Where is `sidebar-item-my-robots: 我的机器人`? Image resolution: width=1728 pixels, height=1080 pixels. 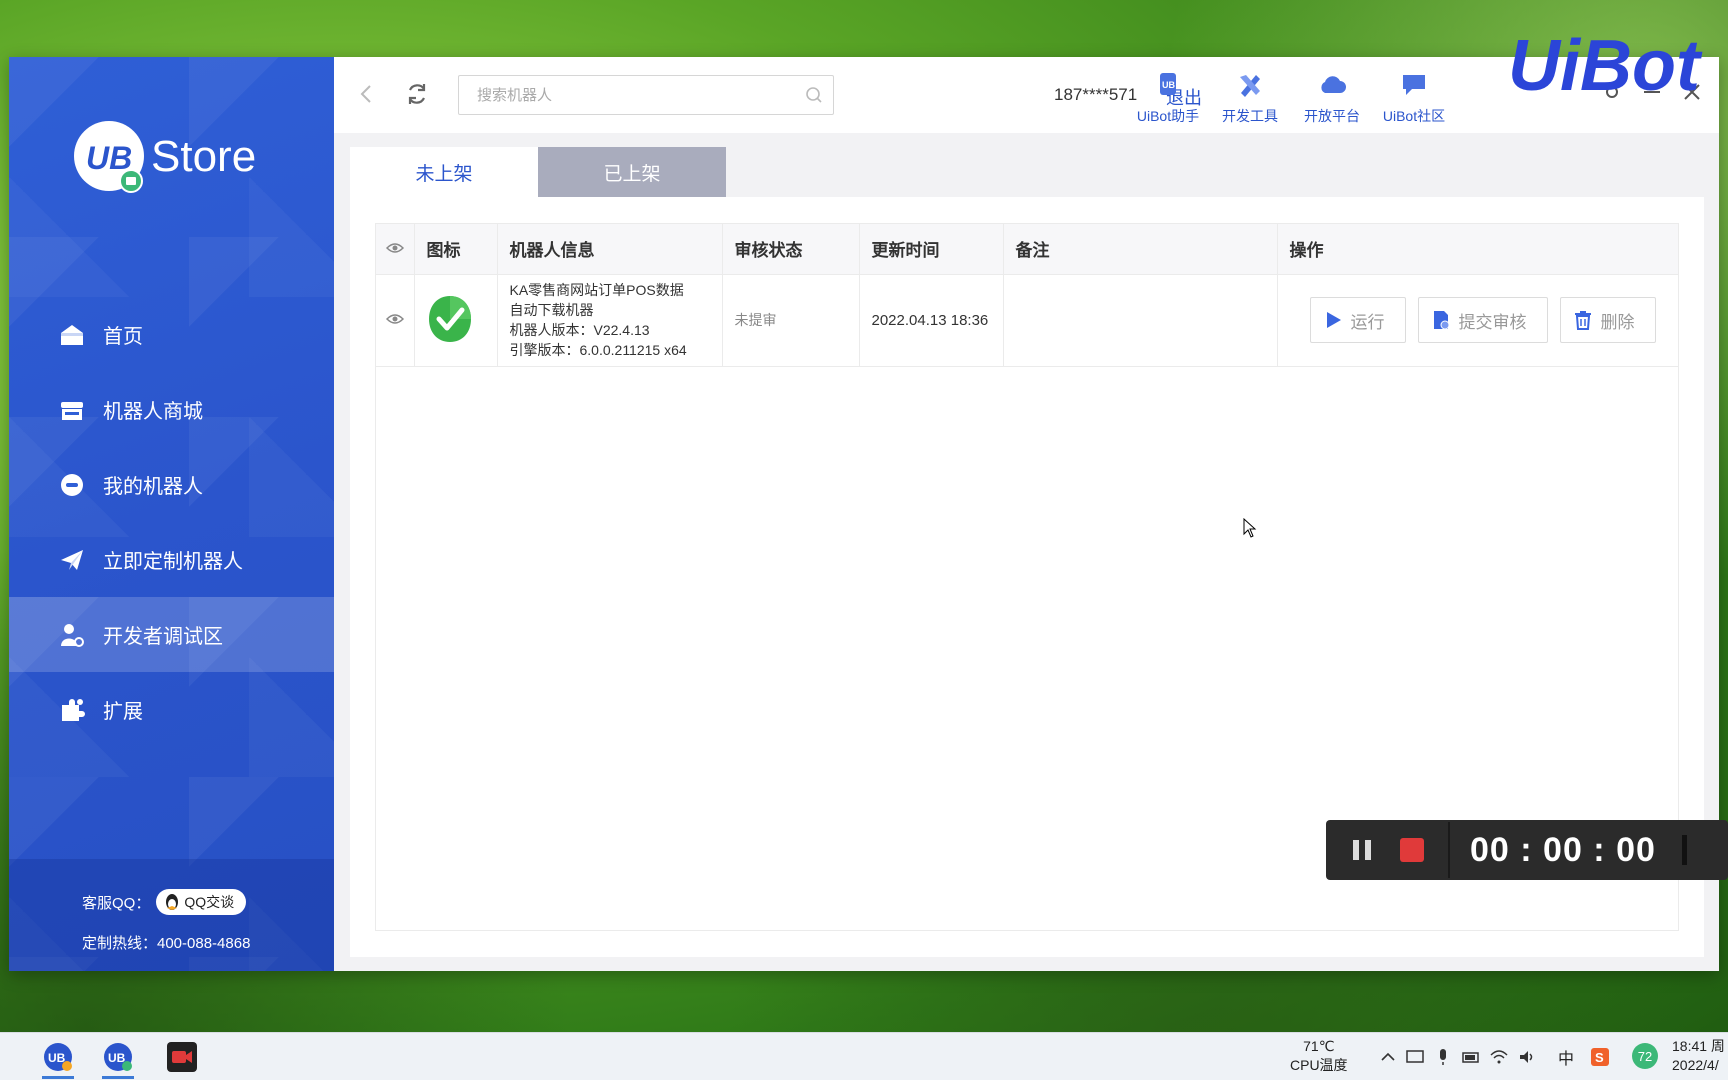 sidebar-item-my-robots: 我的机器人 is located at coordinates (171, 484).